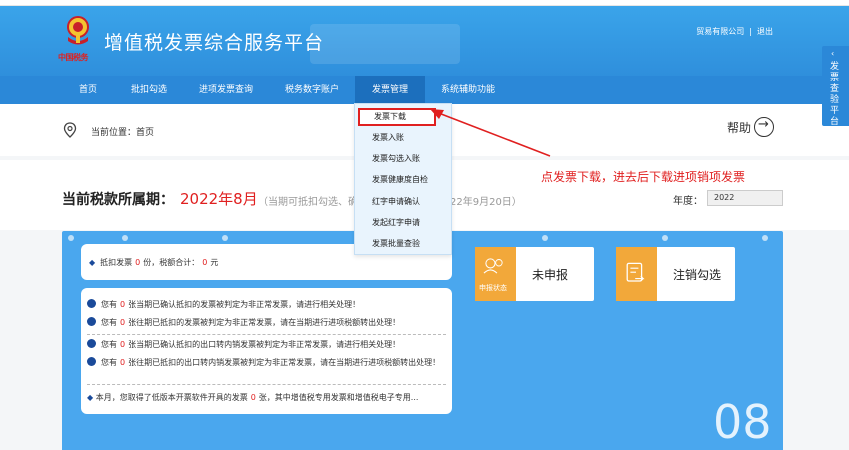 This screenshot has height=450, width=849. Describe the element at coordinates (138, 262) in the screenshot. I see `summary-count: 0` at that location.